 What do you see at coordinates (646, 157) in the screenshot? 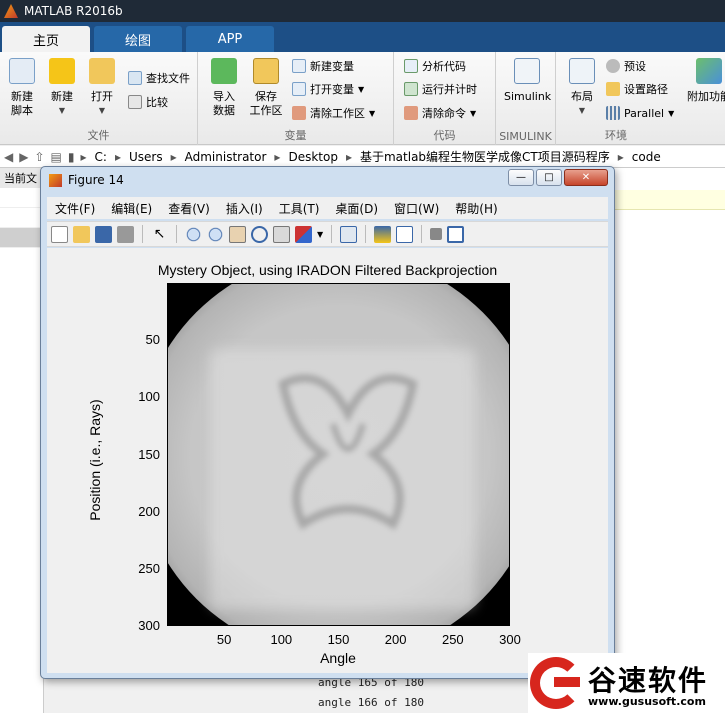
I see `breadcrumb-item: code` at bounding box center [646, 157].